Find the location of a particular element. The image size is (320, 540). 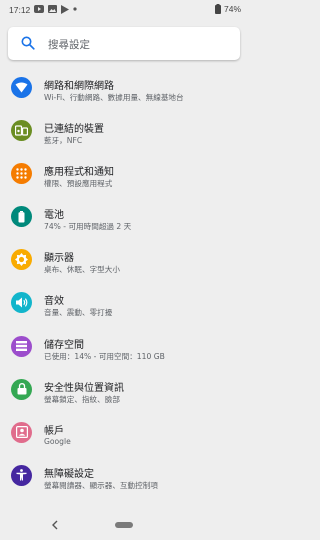

setting-subtitle: 74% - 可用時間超過 2 天 is located at coordinates (88, 227).